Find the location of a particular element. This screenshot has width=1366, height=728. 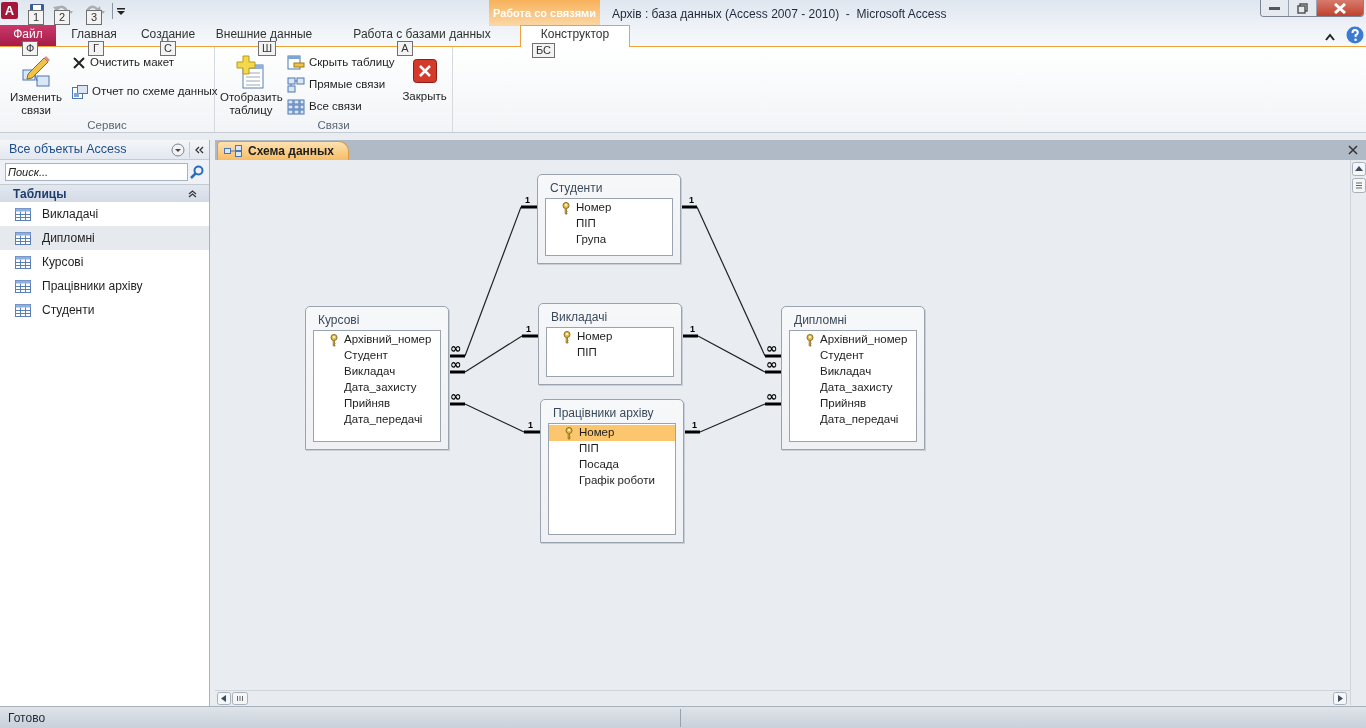

keytip-tooltip: БС is located at coordinates (544, 50).